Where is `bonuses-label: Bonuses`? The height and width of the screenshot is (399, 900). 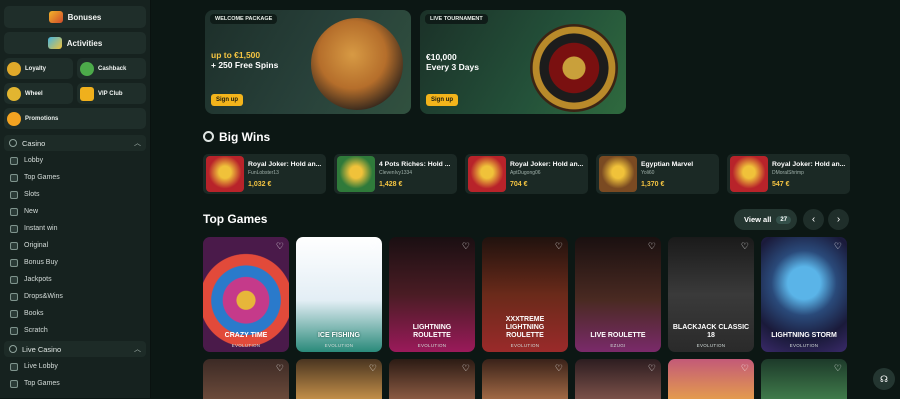 bonuses-label: Bonuses is located at coordinates (84, 17).